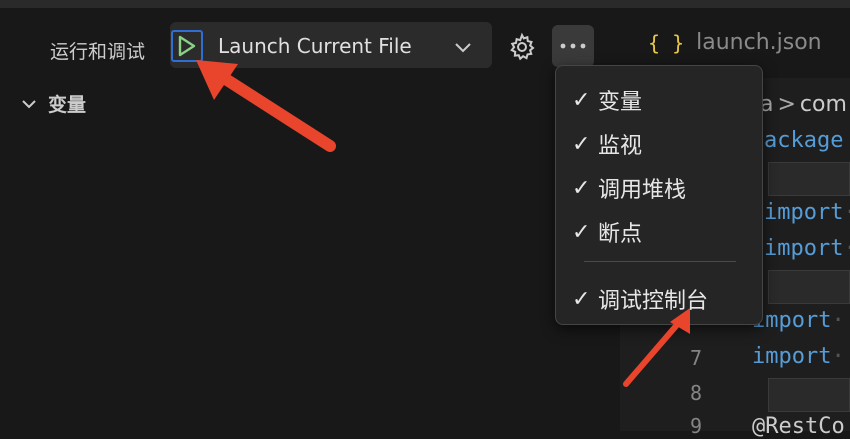 This screenshot has height=439, width=850. I want to click on views-dropdown-menu: ✓ 变量 ✓ 监视 ✓ 调用堆栈 ✓ 断点 ✓ 调试控制台, so click(659, 195).